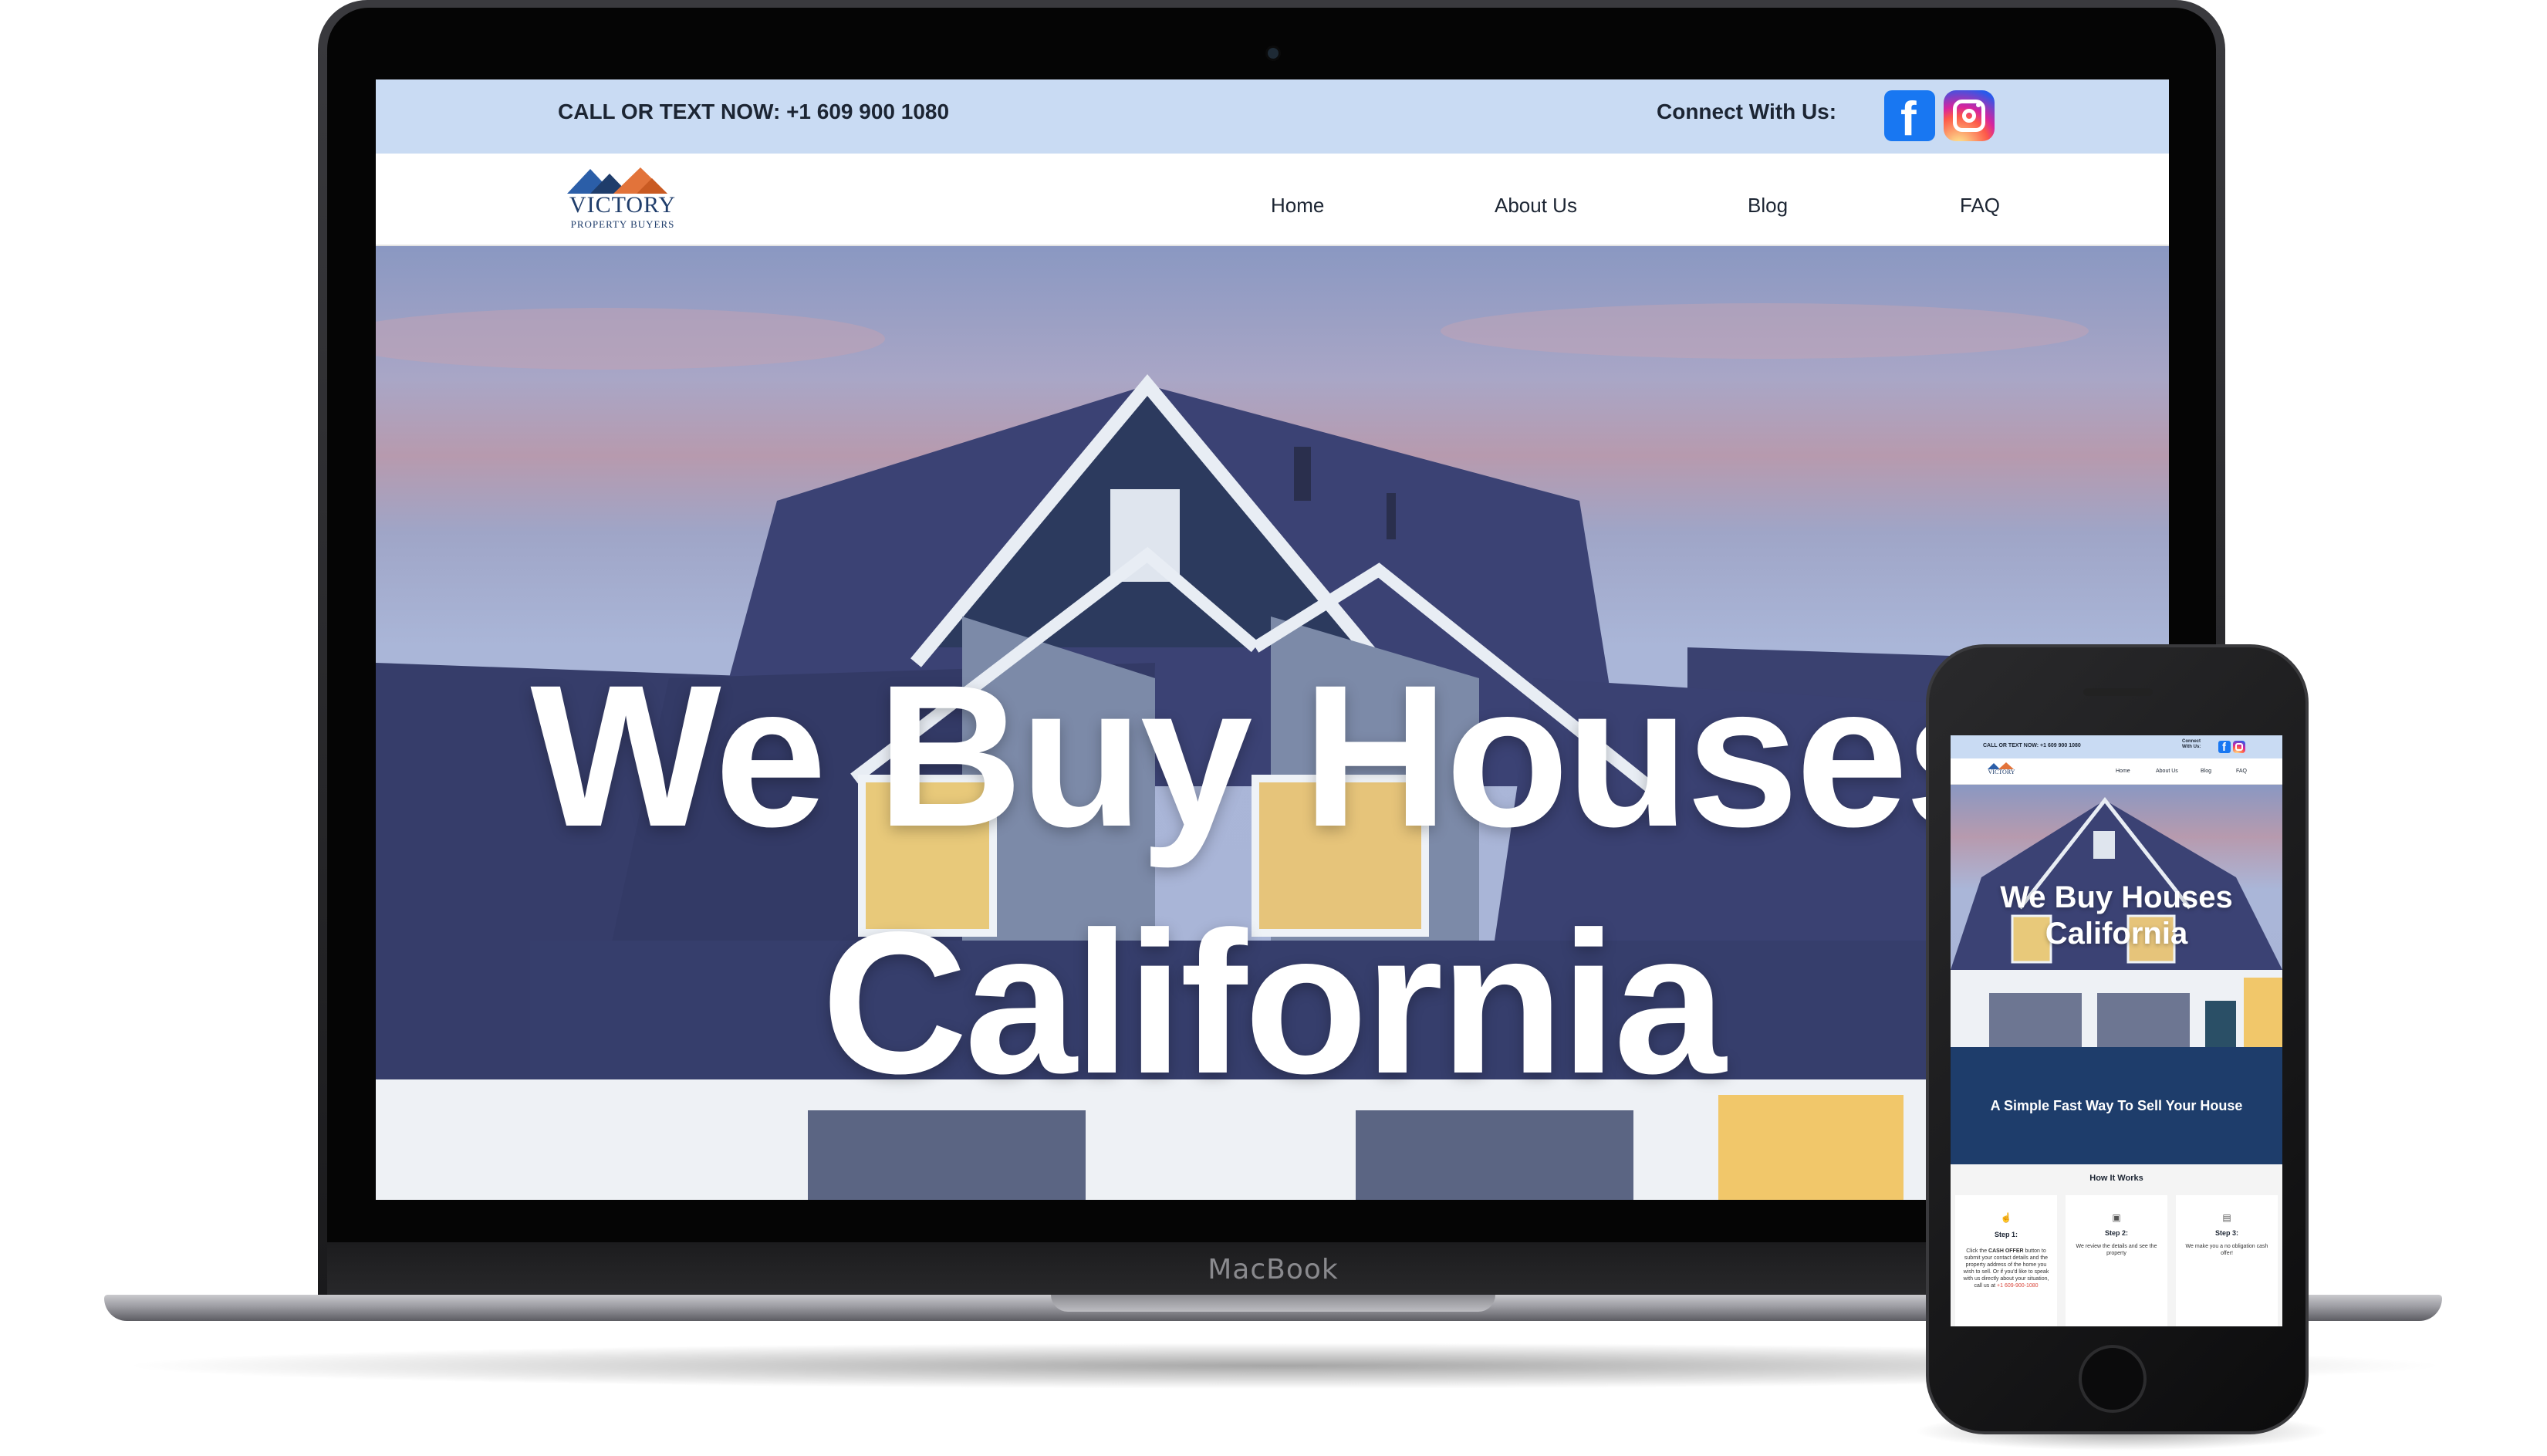 The height and width of the screenshot is (1456, 2547). What do you see at coordinates (2123, 771) in the screenshot?
I see `mobile-nav-home: Home` at bounding box center [2123, 771].